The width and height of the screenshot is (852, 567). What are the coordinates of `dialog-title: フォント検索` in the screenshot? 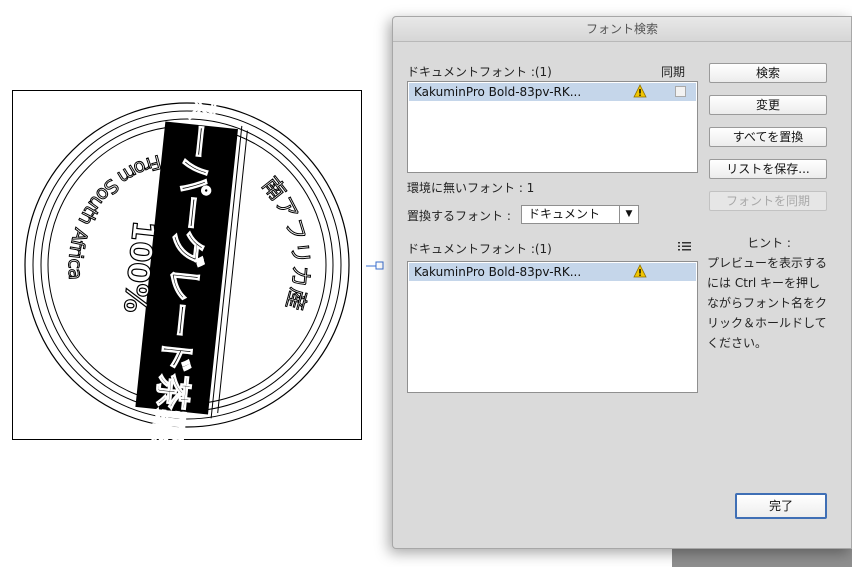 It's located at (622, 29).